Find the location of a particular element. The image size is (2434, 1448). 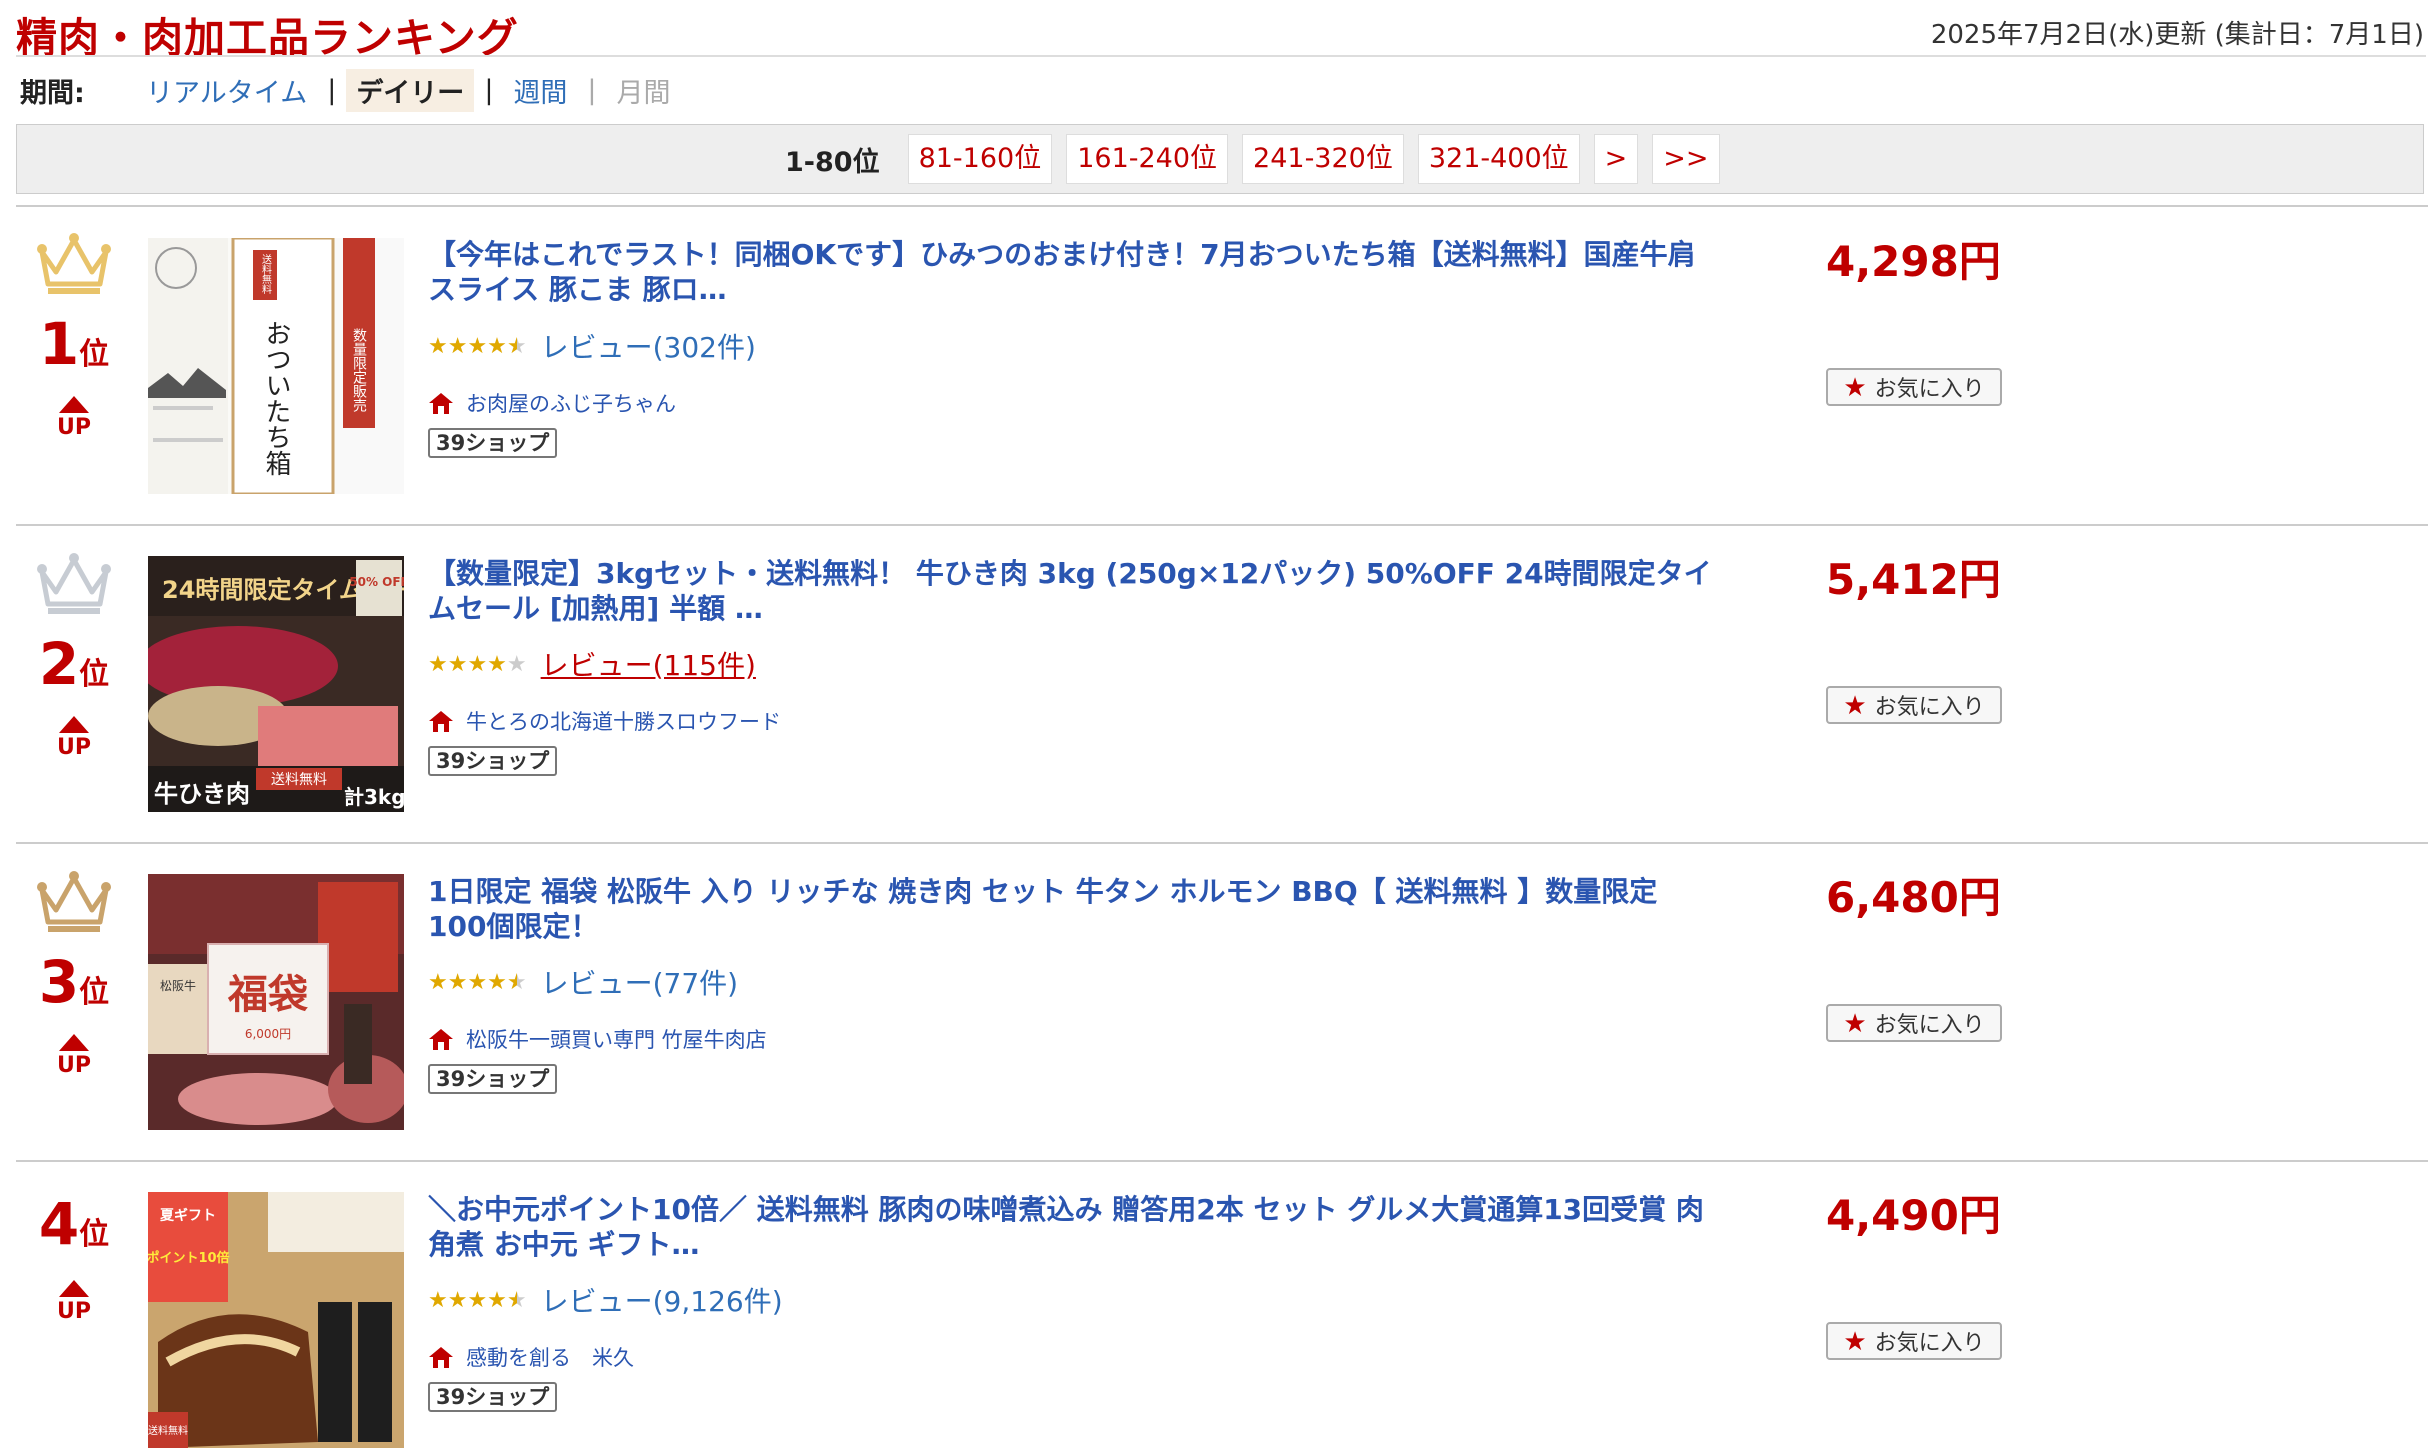

tab-monthly: 月間 is located at coordinates (643, 93).